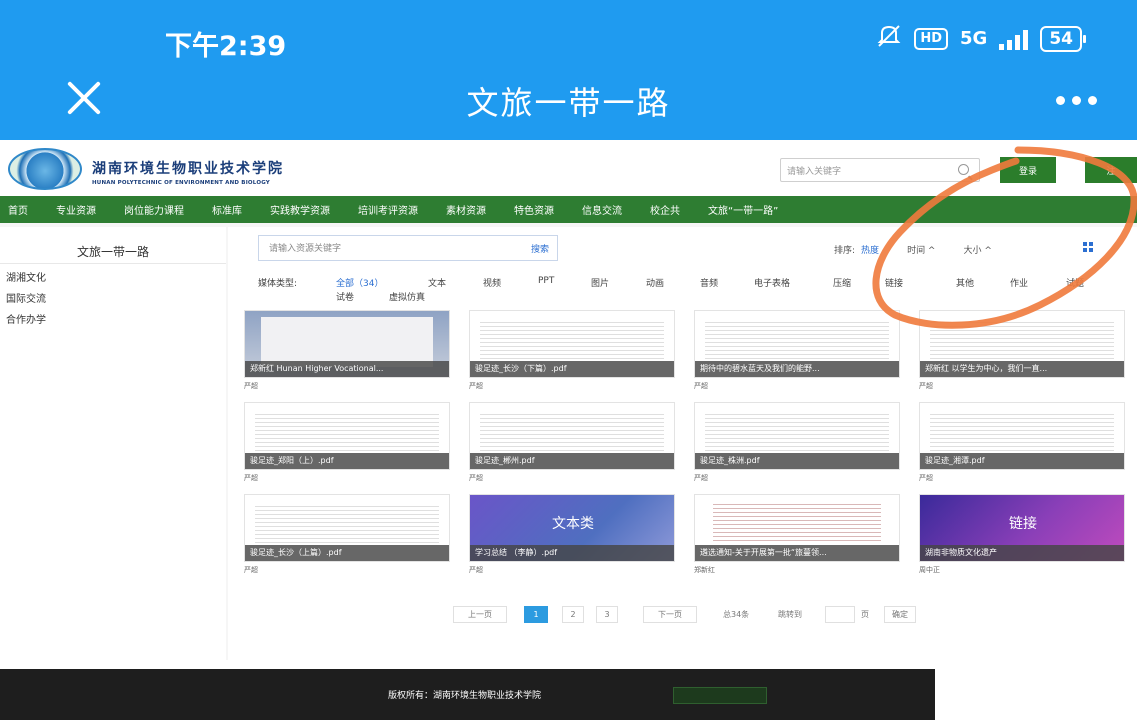 This screenshot has width=1137, height=720. What do you see at coordinates (407, 296) in the screenshot?
I see `media-option-simulation: 虚拟仿真` at bounding box center [407, 296].